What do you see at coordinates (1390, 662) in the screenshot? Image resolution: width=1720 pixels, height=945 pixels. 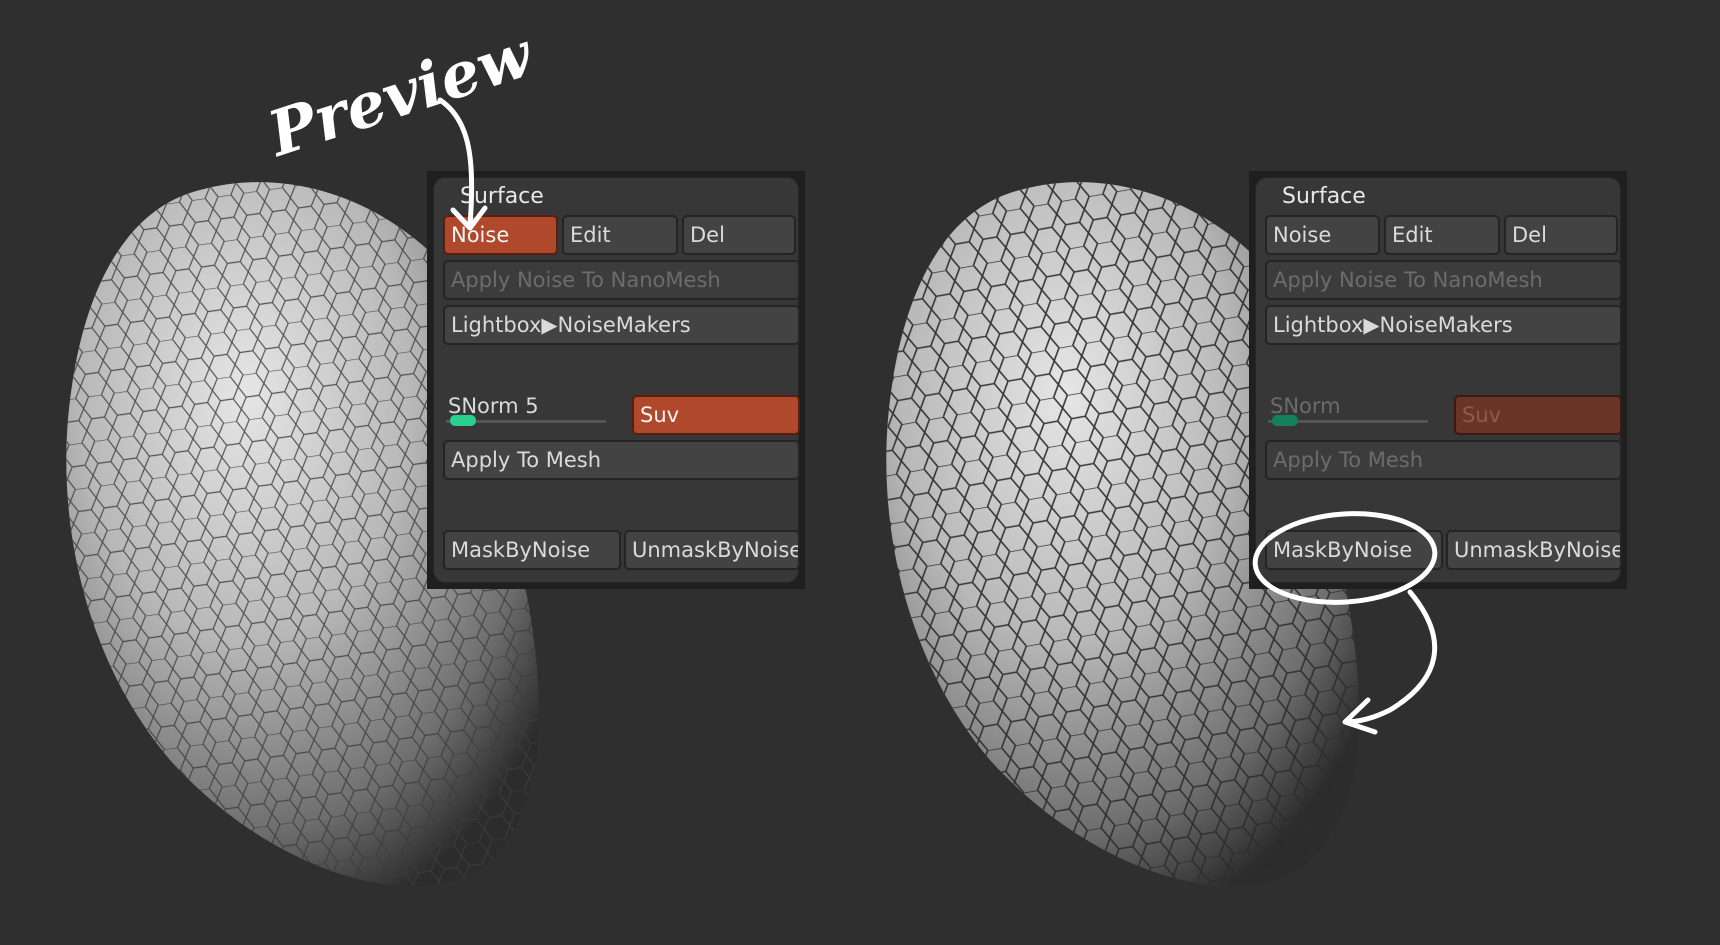 I see `curved-arrow-icon` at bounding box center [1390, 662].